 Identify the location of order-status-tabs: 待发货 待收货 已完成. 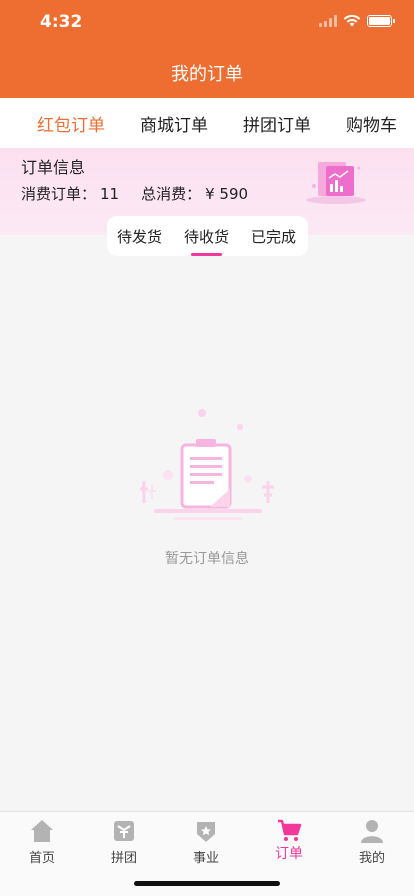
(207, 236).